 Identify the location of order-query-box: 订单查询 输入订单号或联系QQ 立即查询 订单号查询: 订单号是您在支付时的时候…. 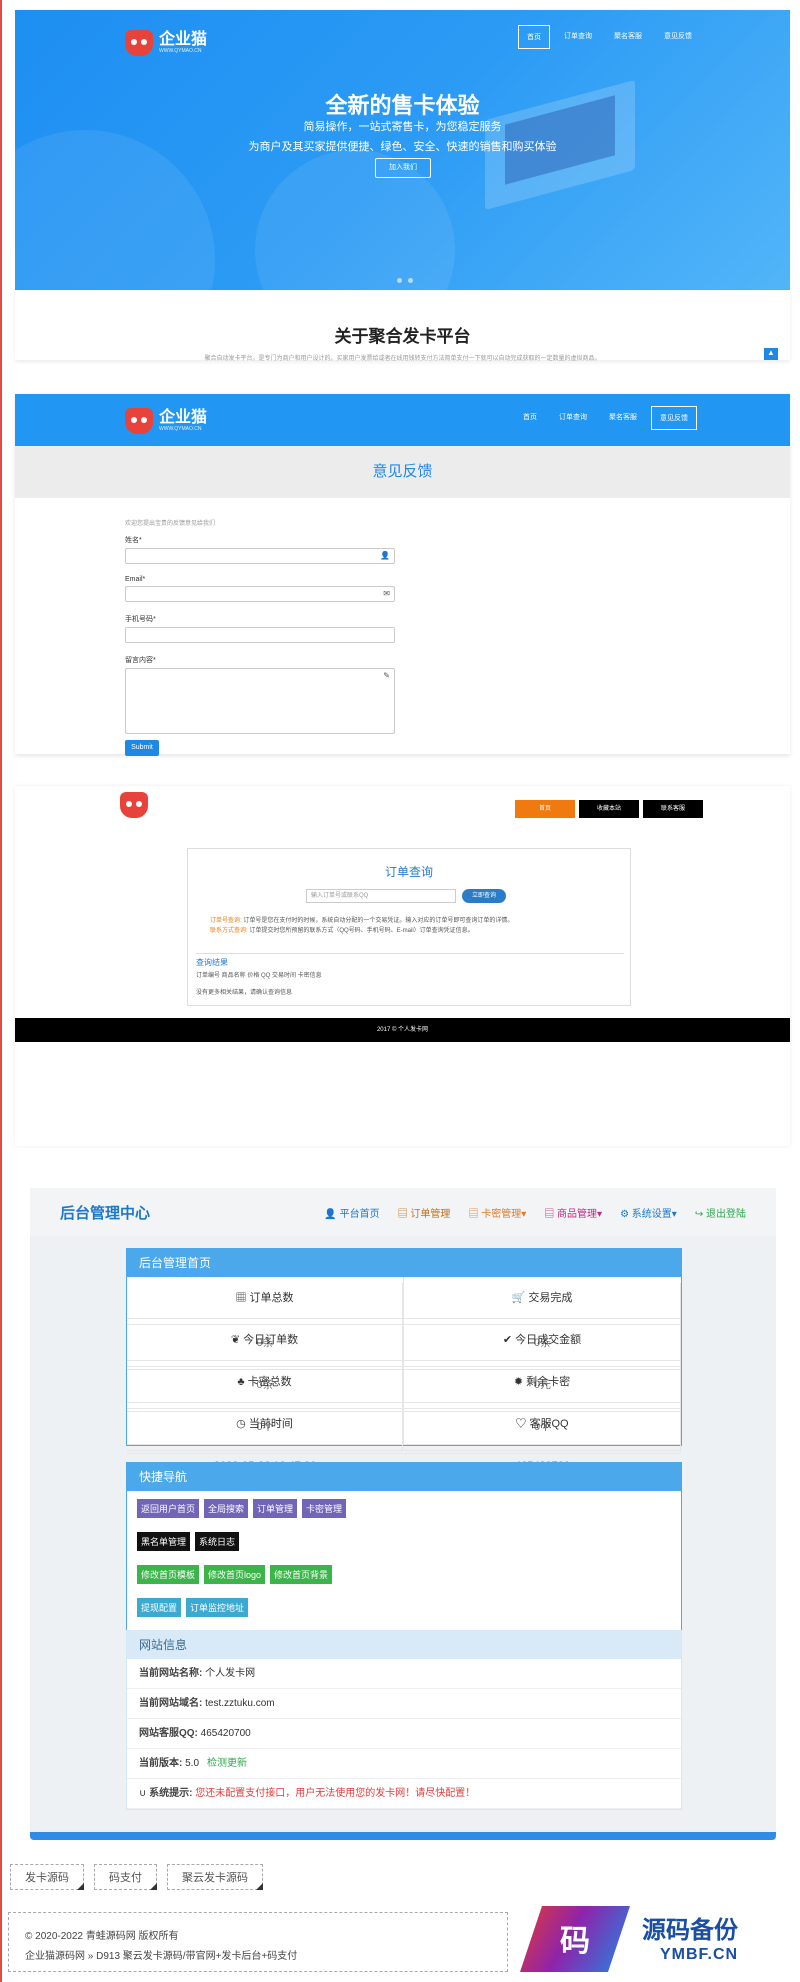
(409, 927).